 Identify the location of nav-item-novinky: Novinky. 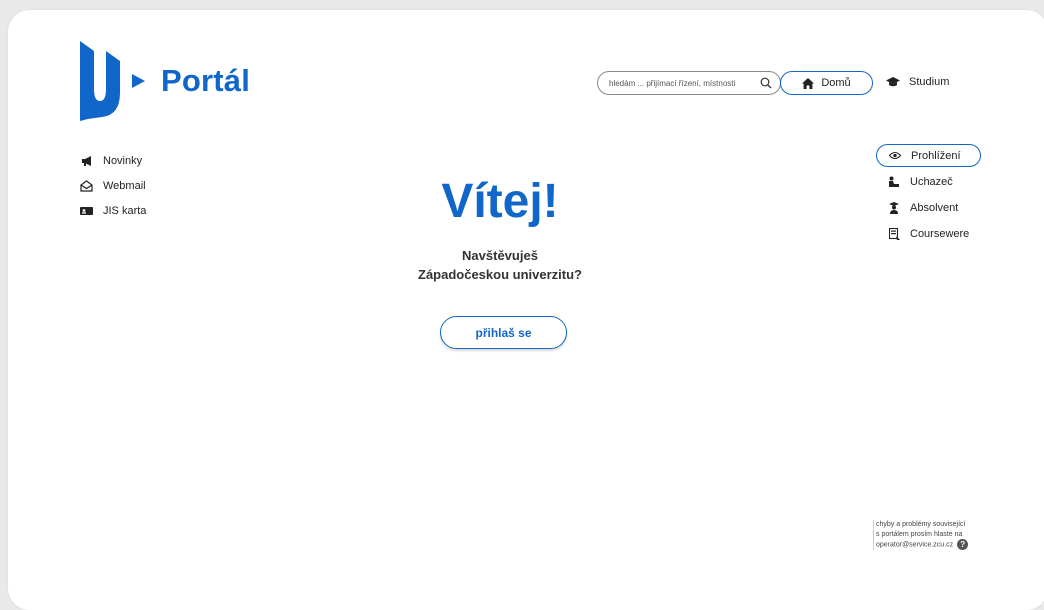
(113, 160).